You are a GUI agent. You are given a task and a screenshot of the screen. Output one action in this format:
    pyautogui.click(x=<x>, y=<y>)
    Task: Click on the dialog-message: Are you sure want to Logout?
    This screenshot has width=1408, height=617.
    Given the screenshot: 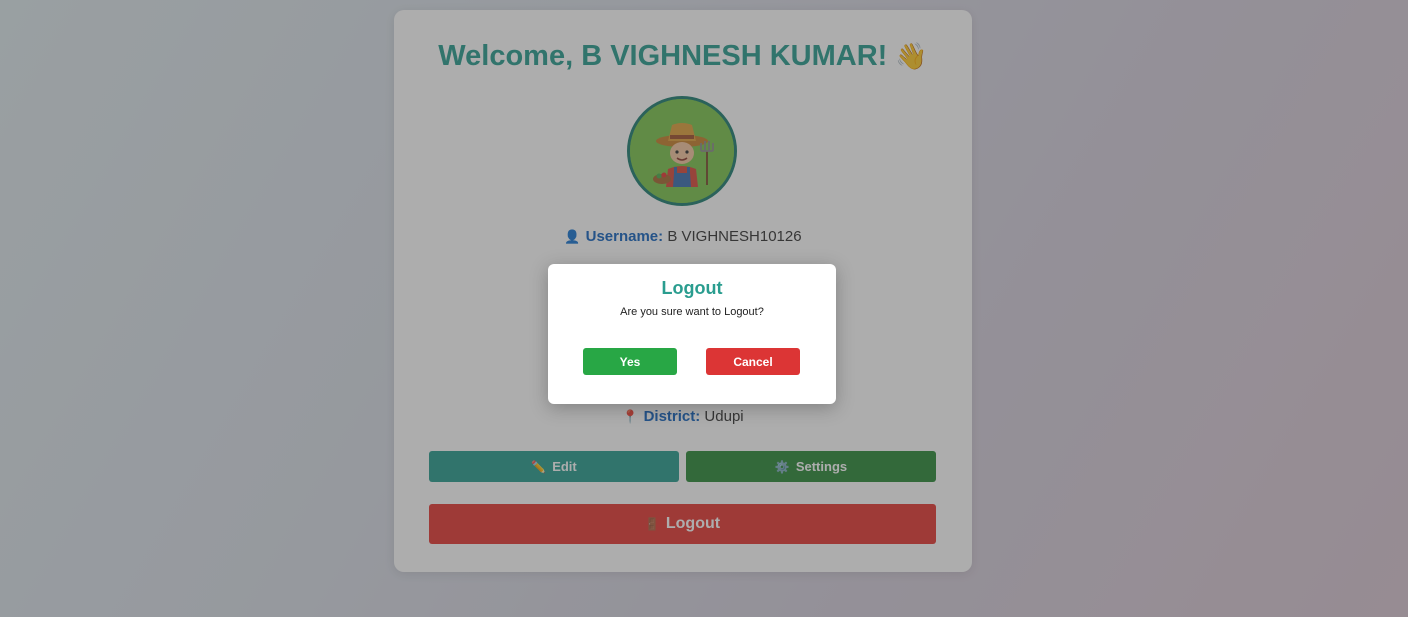 What is the action you would take?
    pyautogui.click(x=692, y=312)
    